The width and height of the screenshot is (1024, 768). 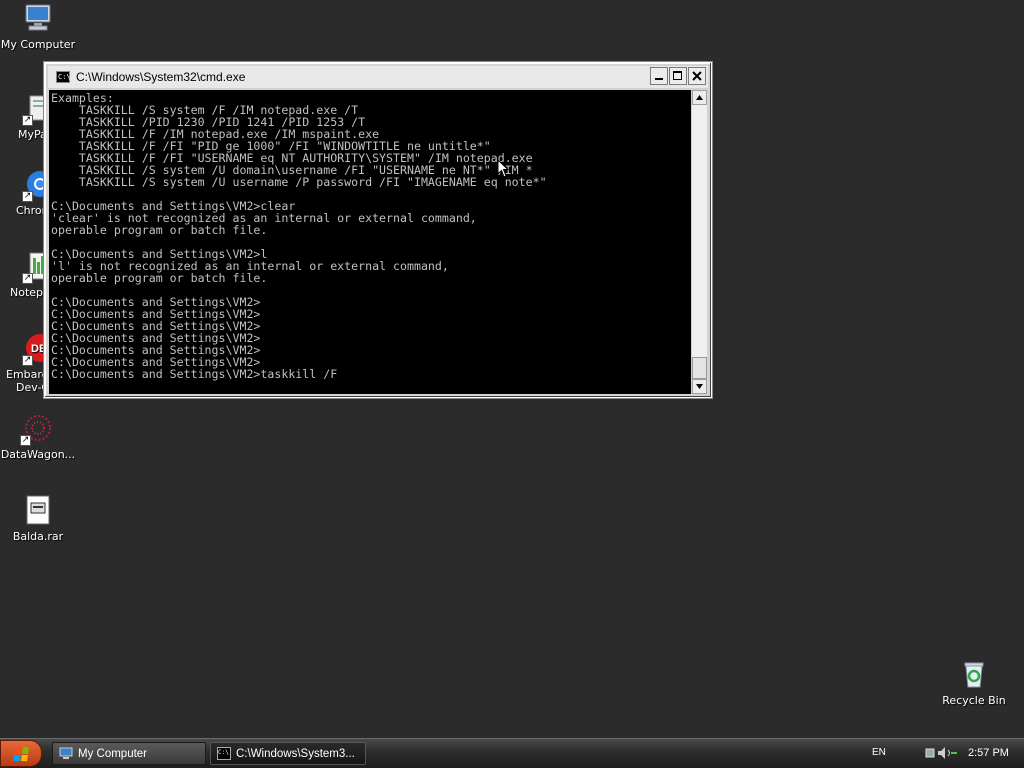 What do you see at coordinates (161, 77) in the screenshot?
I see `window-title: C:\Windows\System32\cmd.exe` at bounding box center [161, 77].